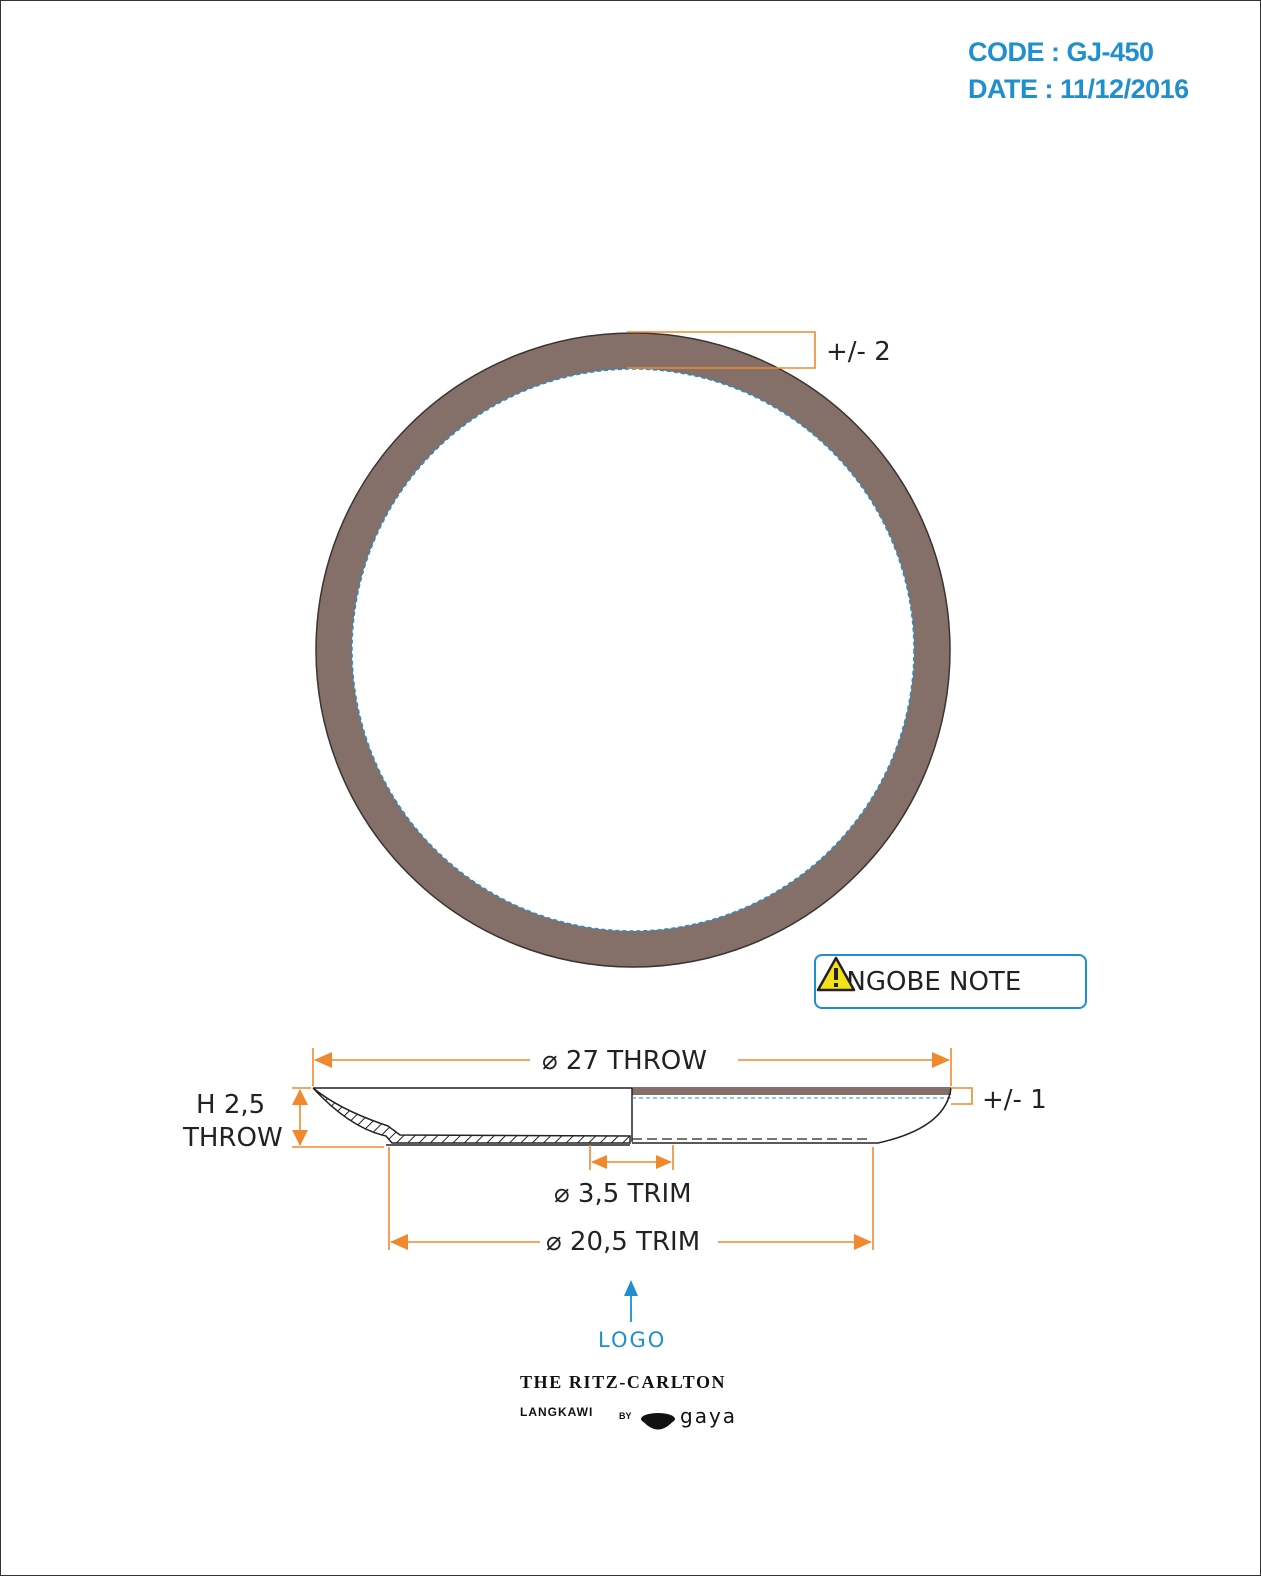 This screenshot has width=1261, height=1576. I want to click on brand-by: BY, so click(625, 1416).